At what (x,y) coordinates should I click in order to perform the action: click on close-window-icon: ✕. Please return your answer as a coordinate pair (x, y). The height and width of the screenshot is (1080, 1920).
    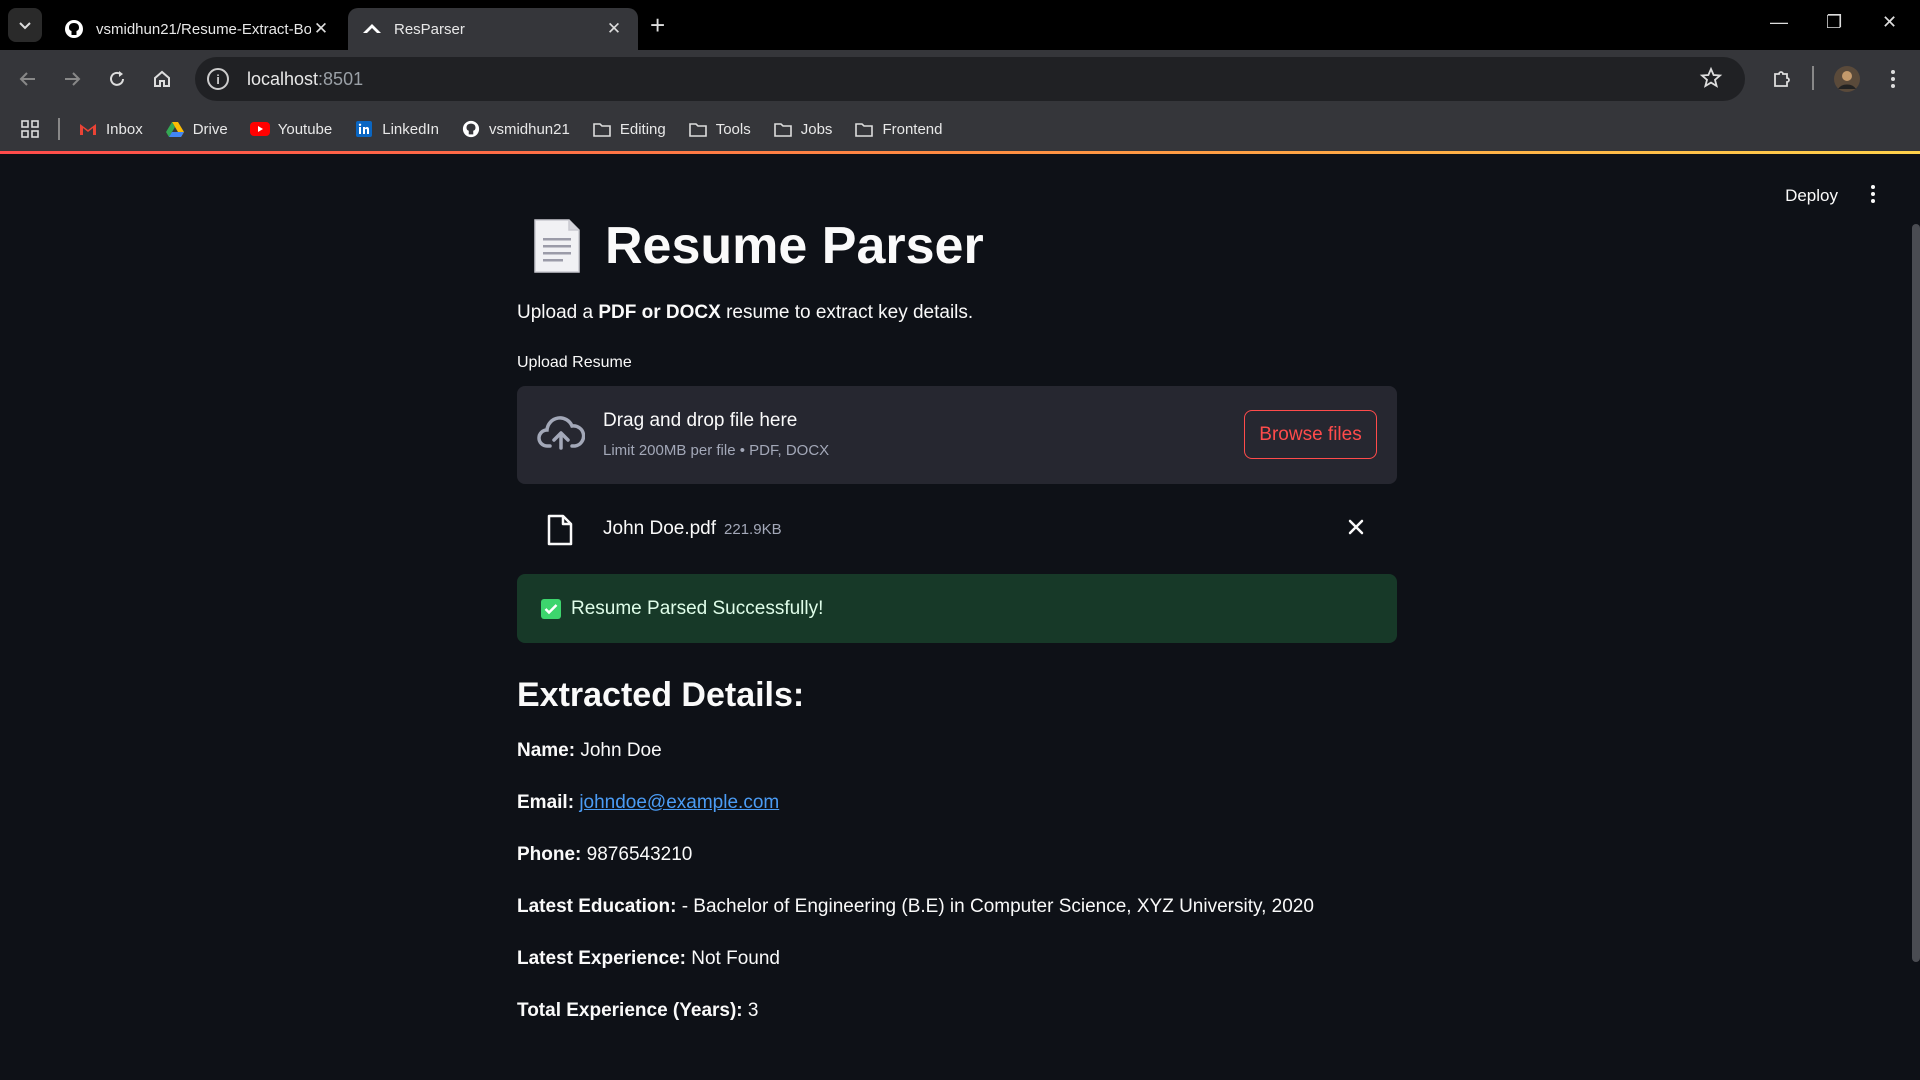
    Looking at the image, I should click on (1889, 22).